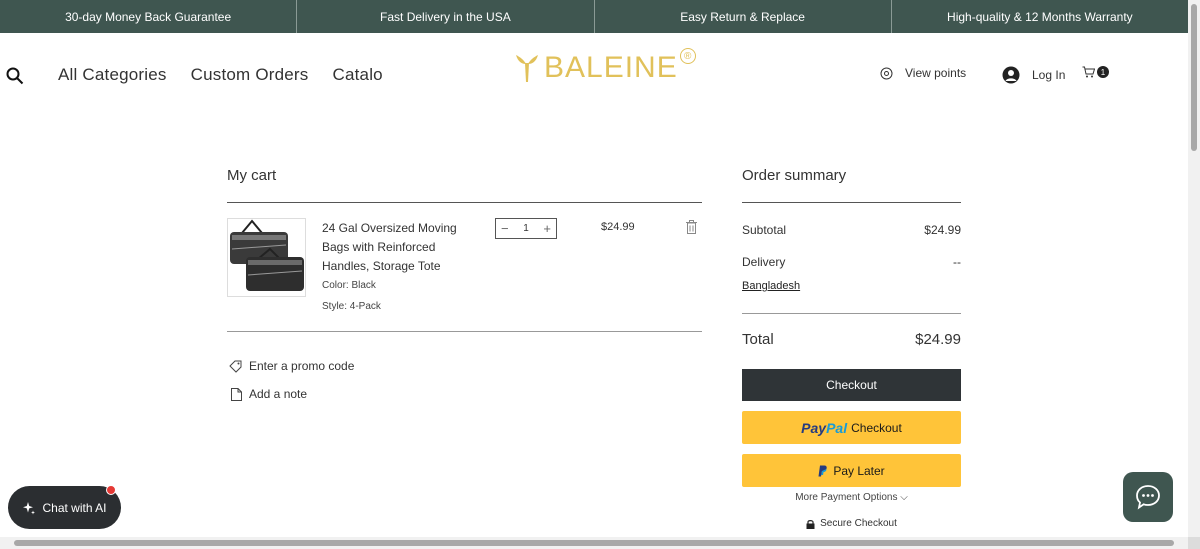 This screenshot has width=1200, height=549. Describe the element at coordinates (1194, 543) in the screenshot. I see `scrollbar-corner` at that location.